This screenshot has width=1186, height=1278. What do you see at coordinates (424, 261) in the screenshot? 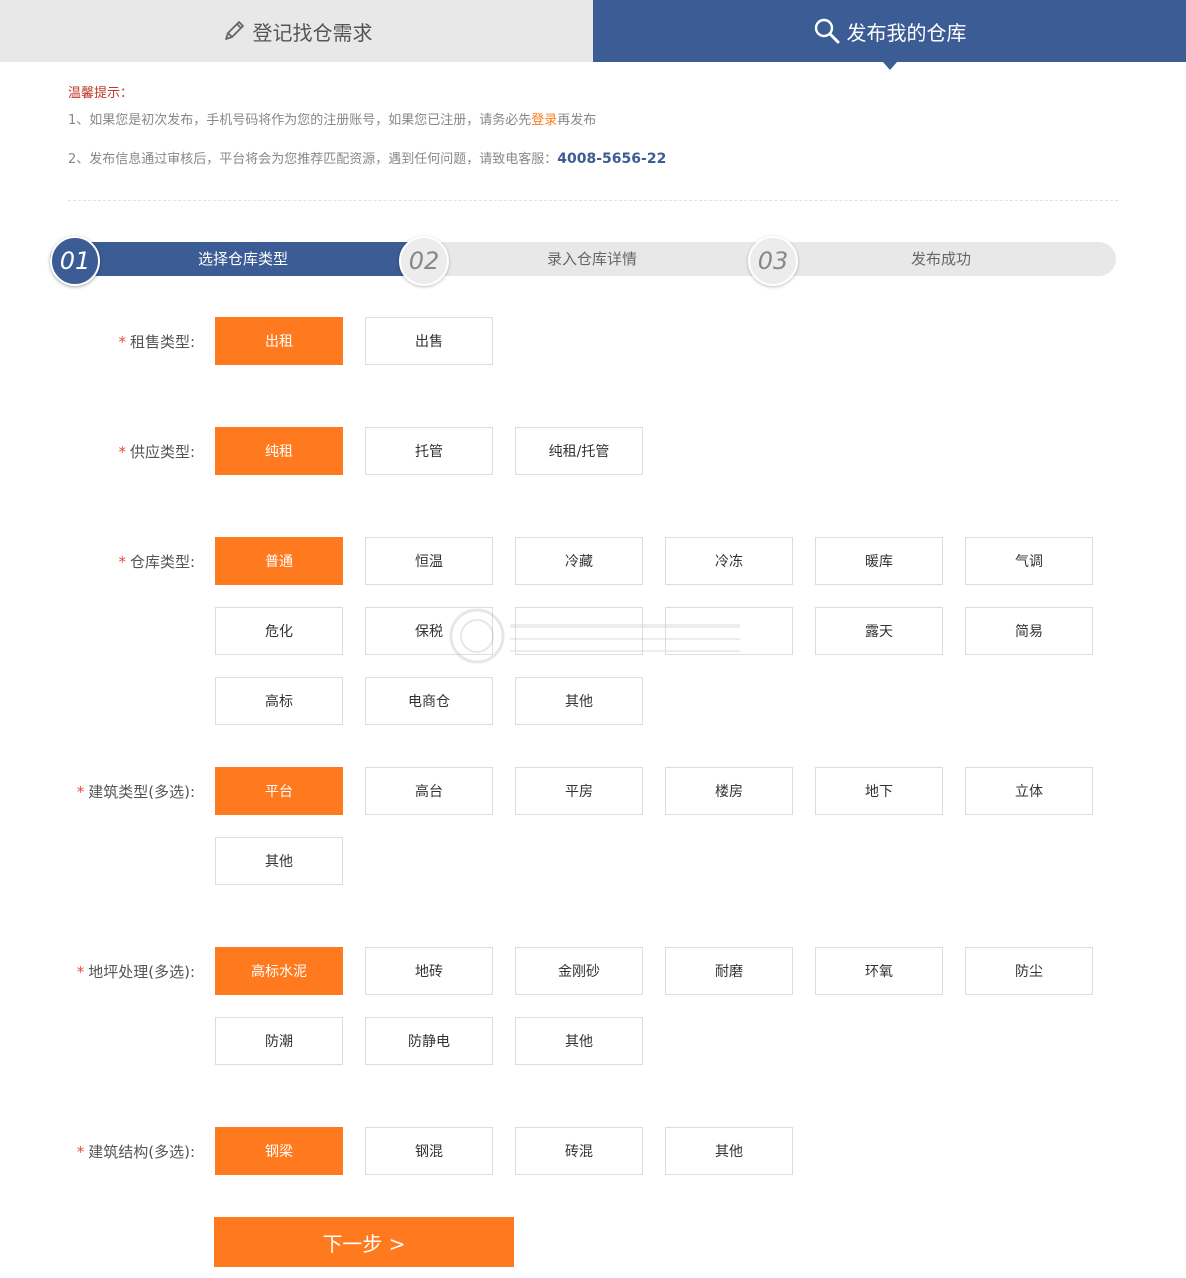
I see `step-2-number: 02` at bounding box center [424, 261].